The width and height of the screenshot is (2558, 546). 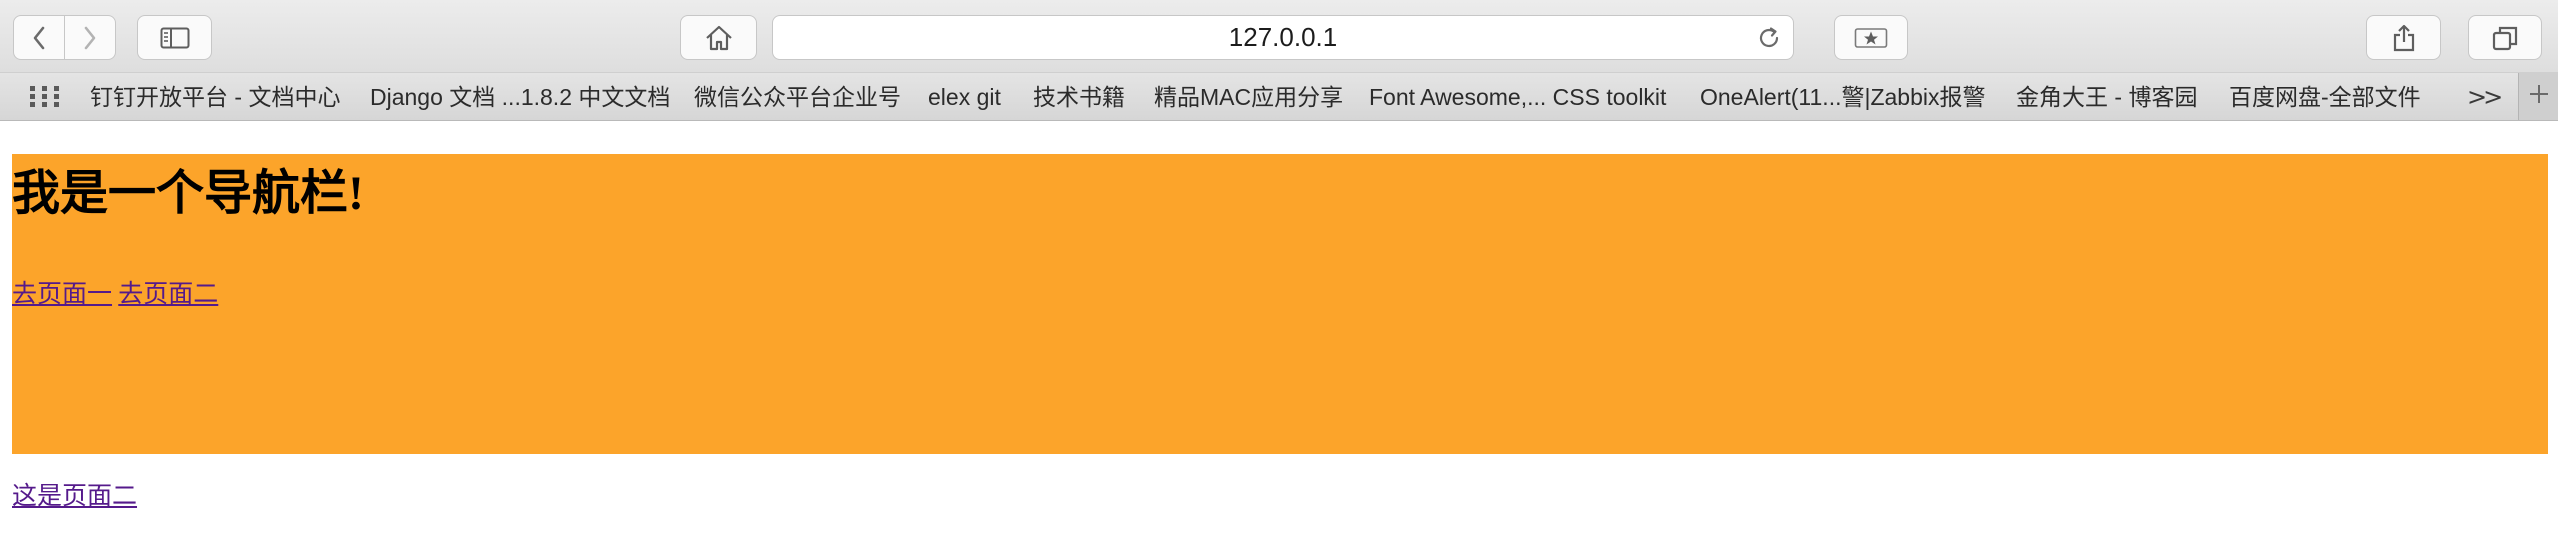 I want to click on back-button, so click(x=39, y=37).